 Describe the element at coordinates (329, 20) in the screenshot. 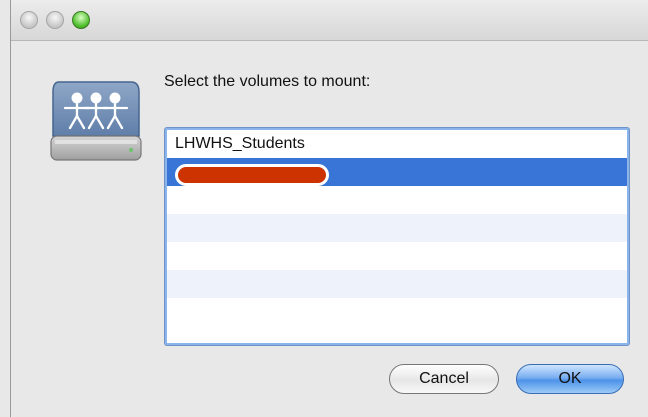

I see `title-bar` at that location.